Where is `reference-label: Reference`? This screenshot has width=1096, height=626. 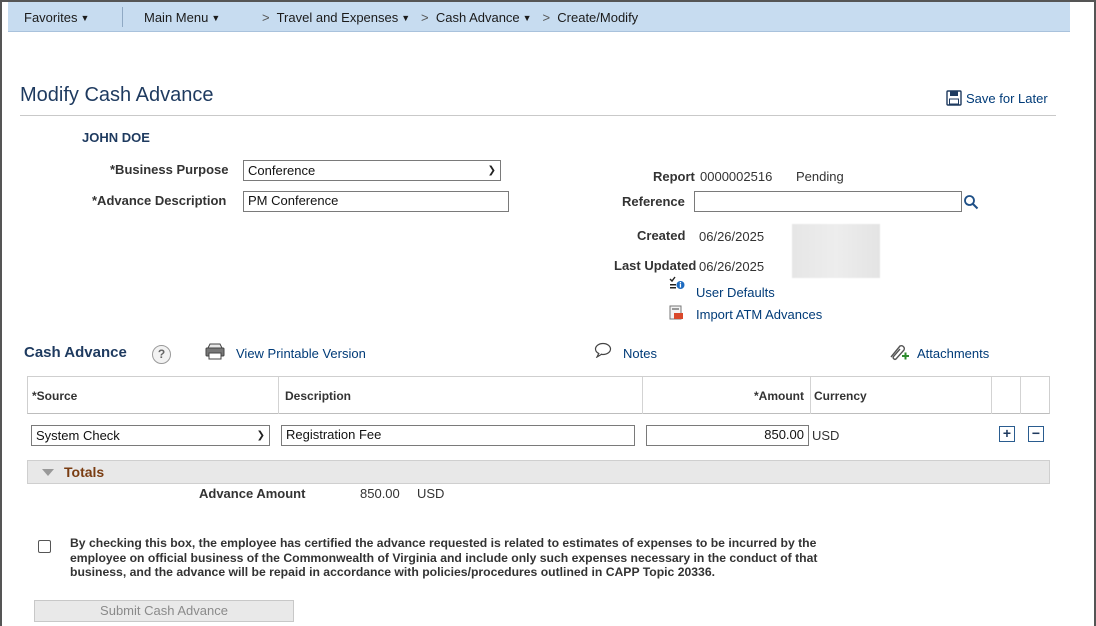
reference-label: Reference is located at coordinates (653, 201).